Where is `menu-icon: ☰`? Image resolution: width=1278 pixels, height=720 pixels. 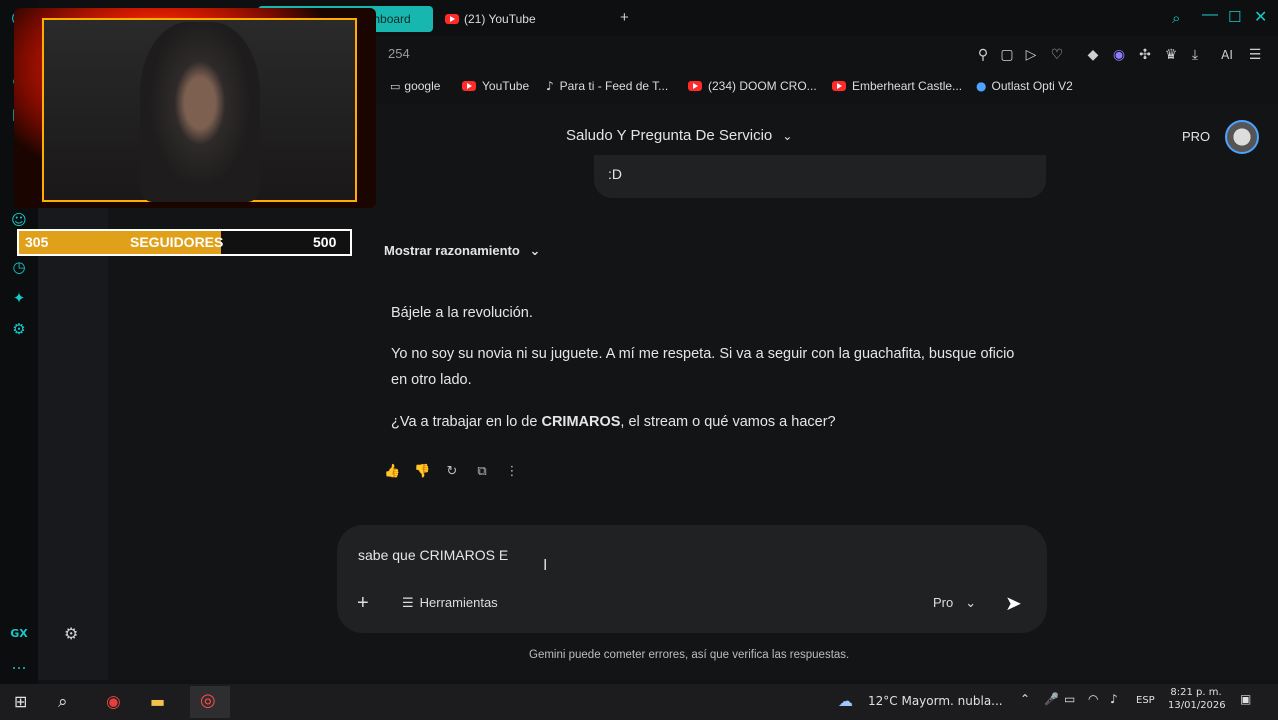 menu-icon: ☰ is located at coordinates (1255, 55).